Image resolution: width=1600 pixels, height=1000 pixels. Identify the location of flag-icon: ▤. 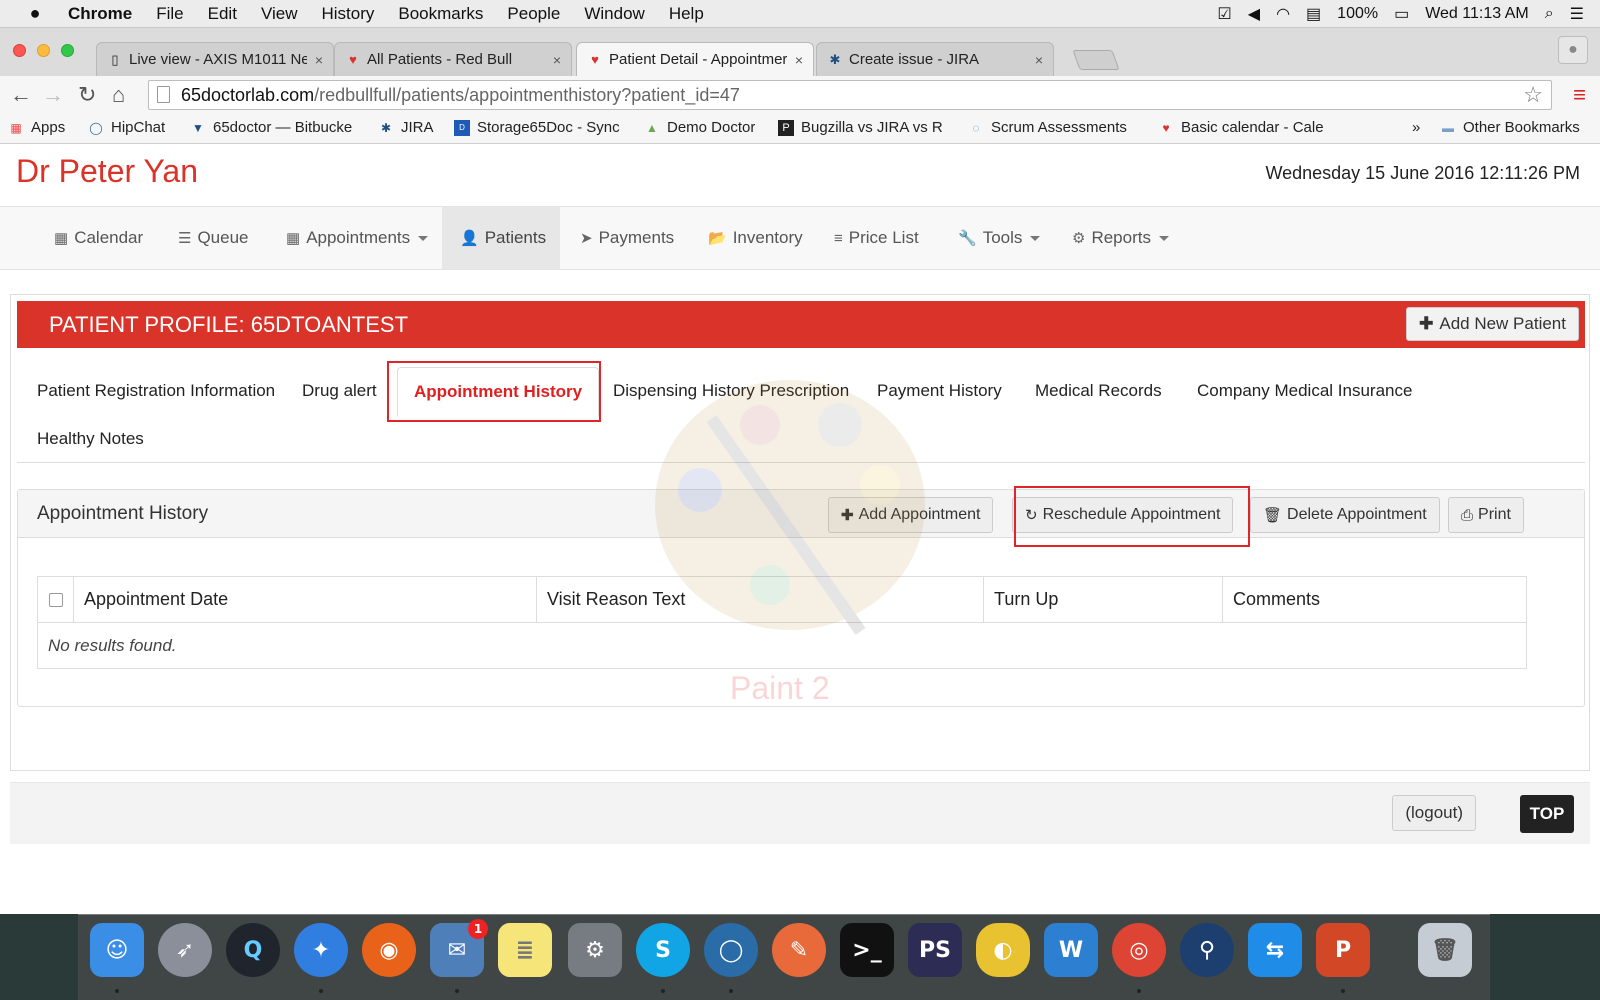
(1313, 14).